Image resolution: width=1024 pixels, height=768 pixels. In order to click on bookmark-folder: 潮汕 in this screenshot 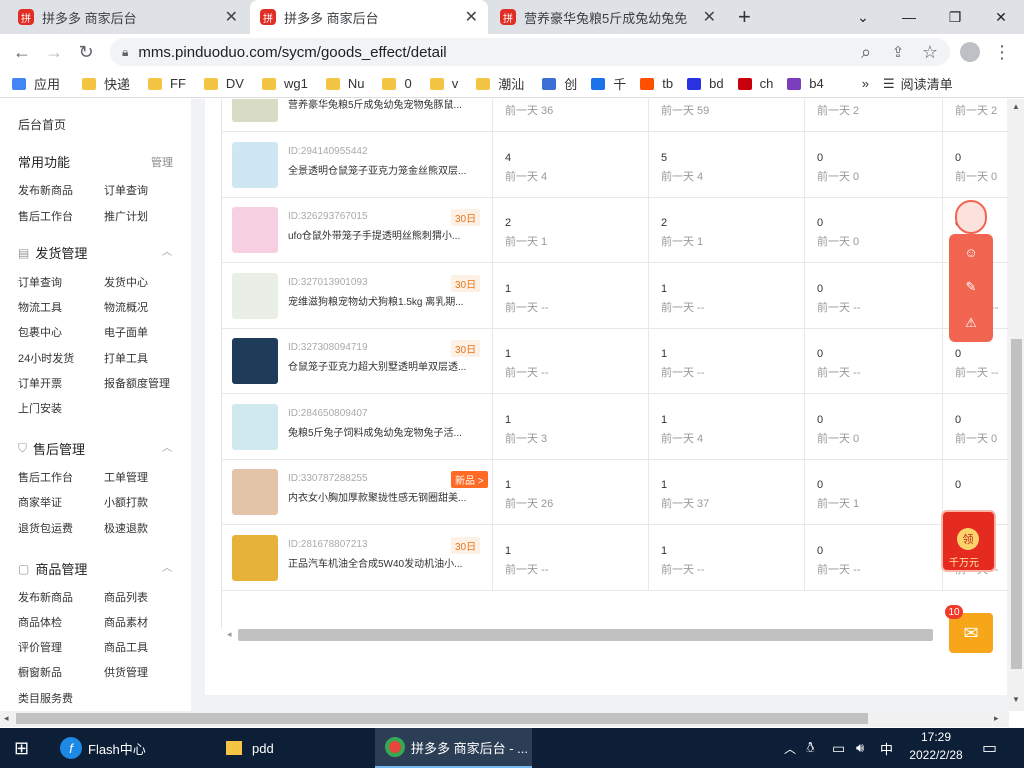, I will do `click(500, 83)`.